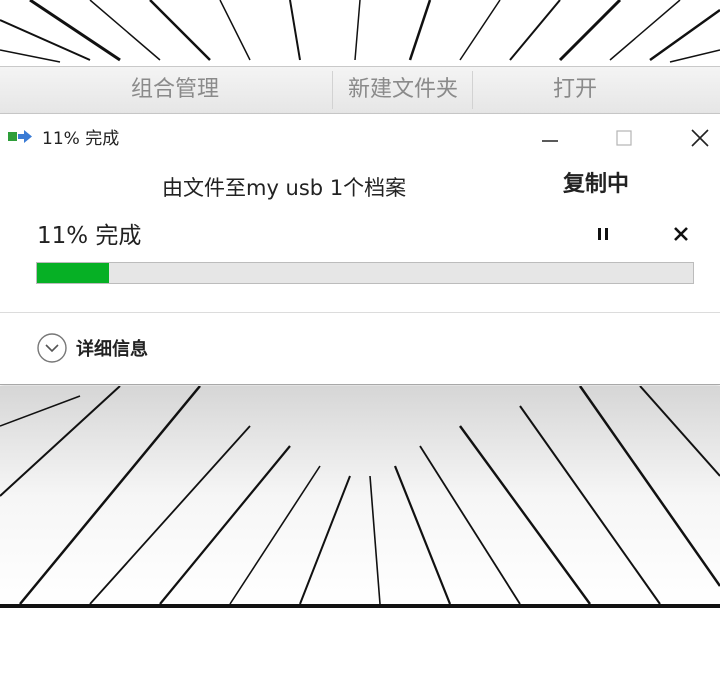 Image resolution: width=720 pixels, height=700 pixels. I want to click on progress-percent-text: 11% 完成, so click(89, 236).